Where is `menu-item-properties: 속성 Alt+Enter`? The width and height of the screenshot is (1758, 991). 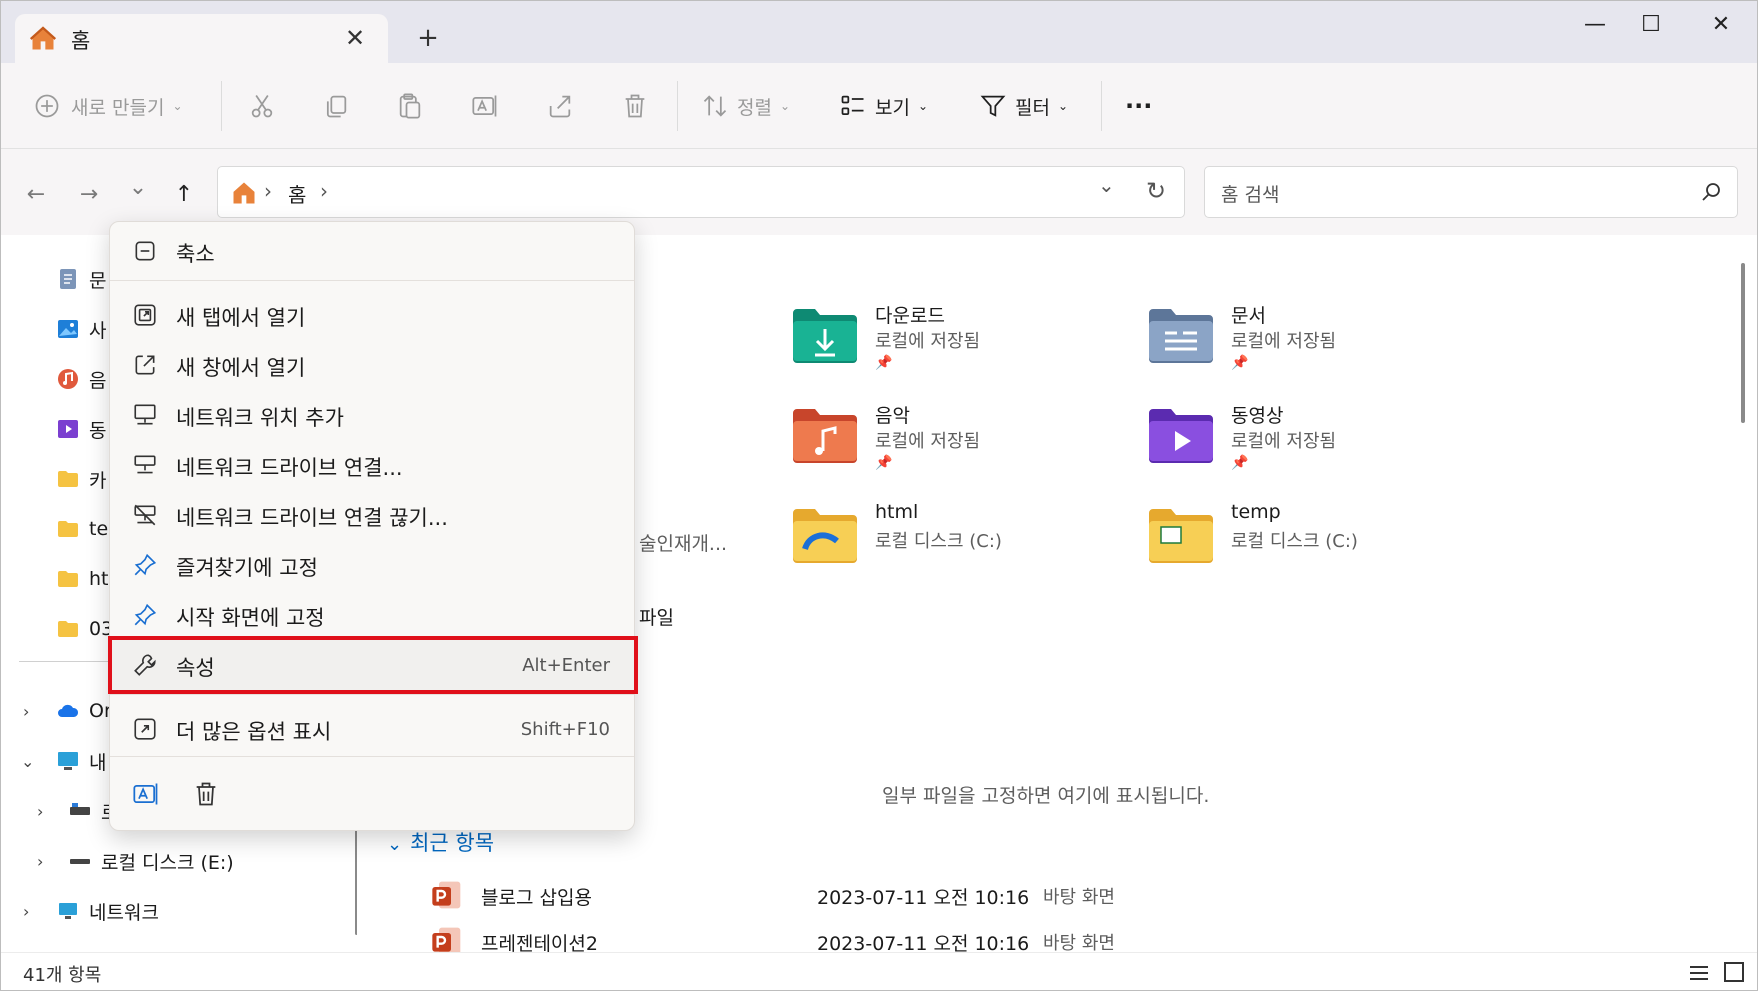
menu-item-properties: 속성 Alt+Enter is located at coordinates (372, 665).